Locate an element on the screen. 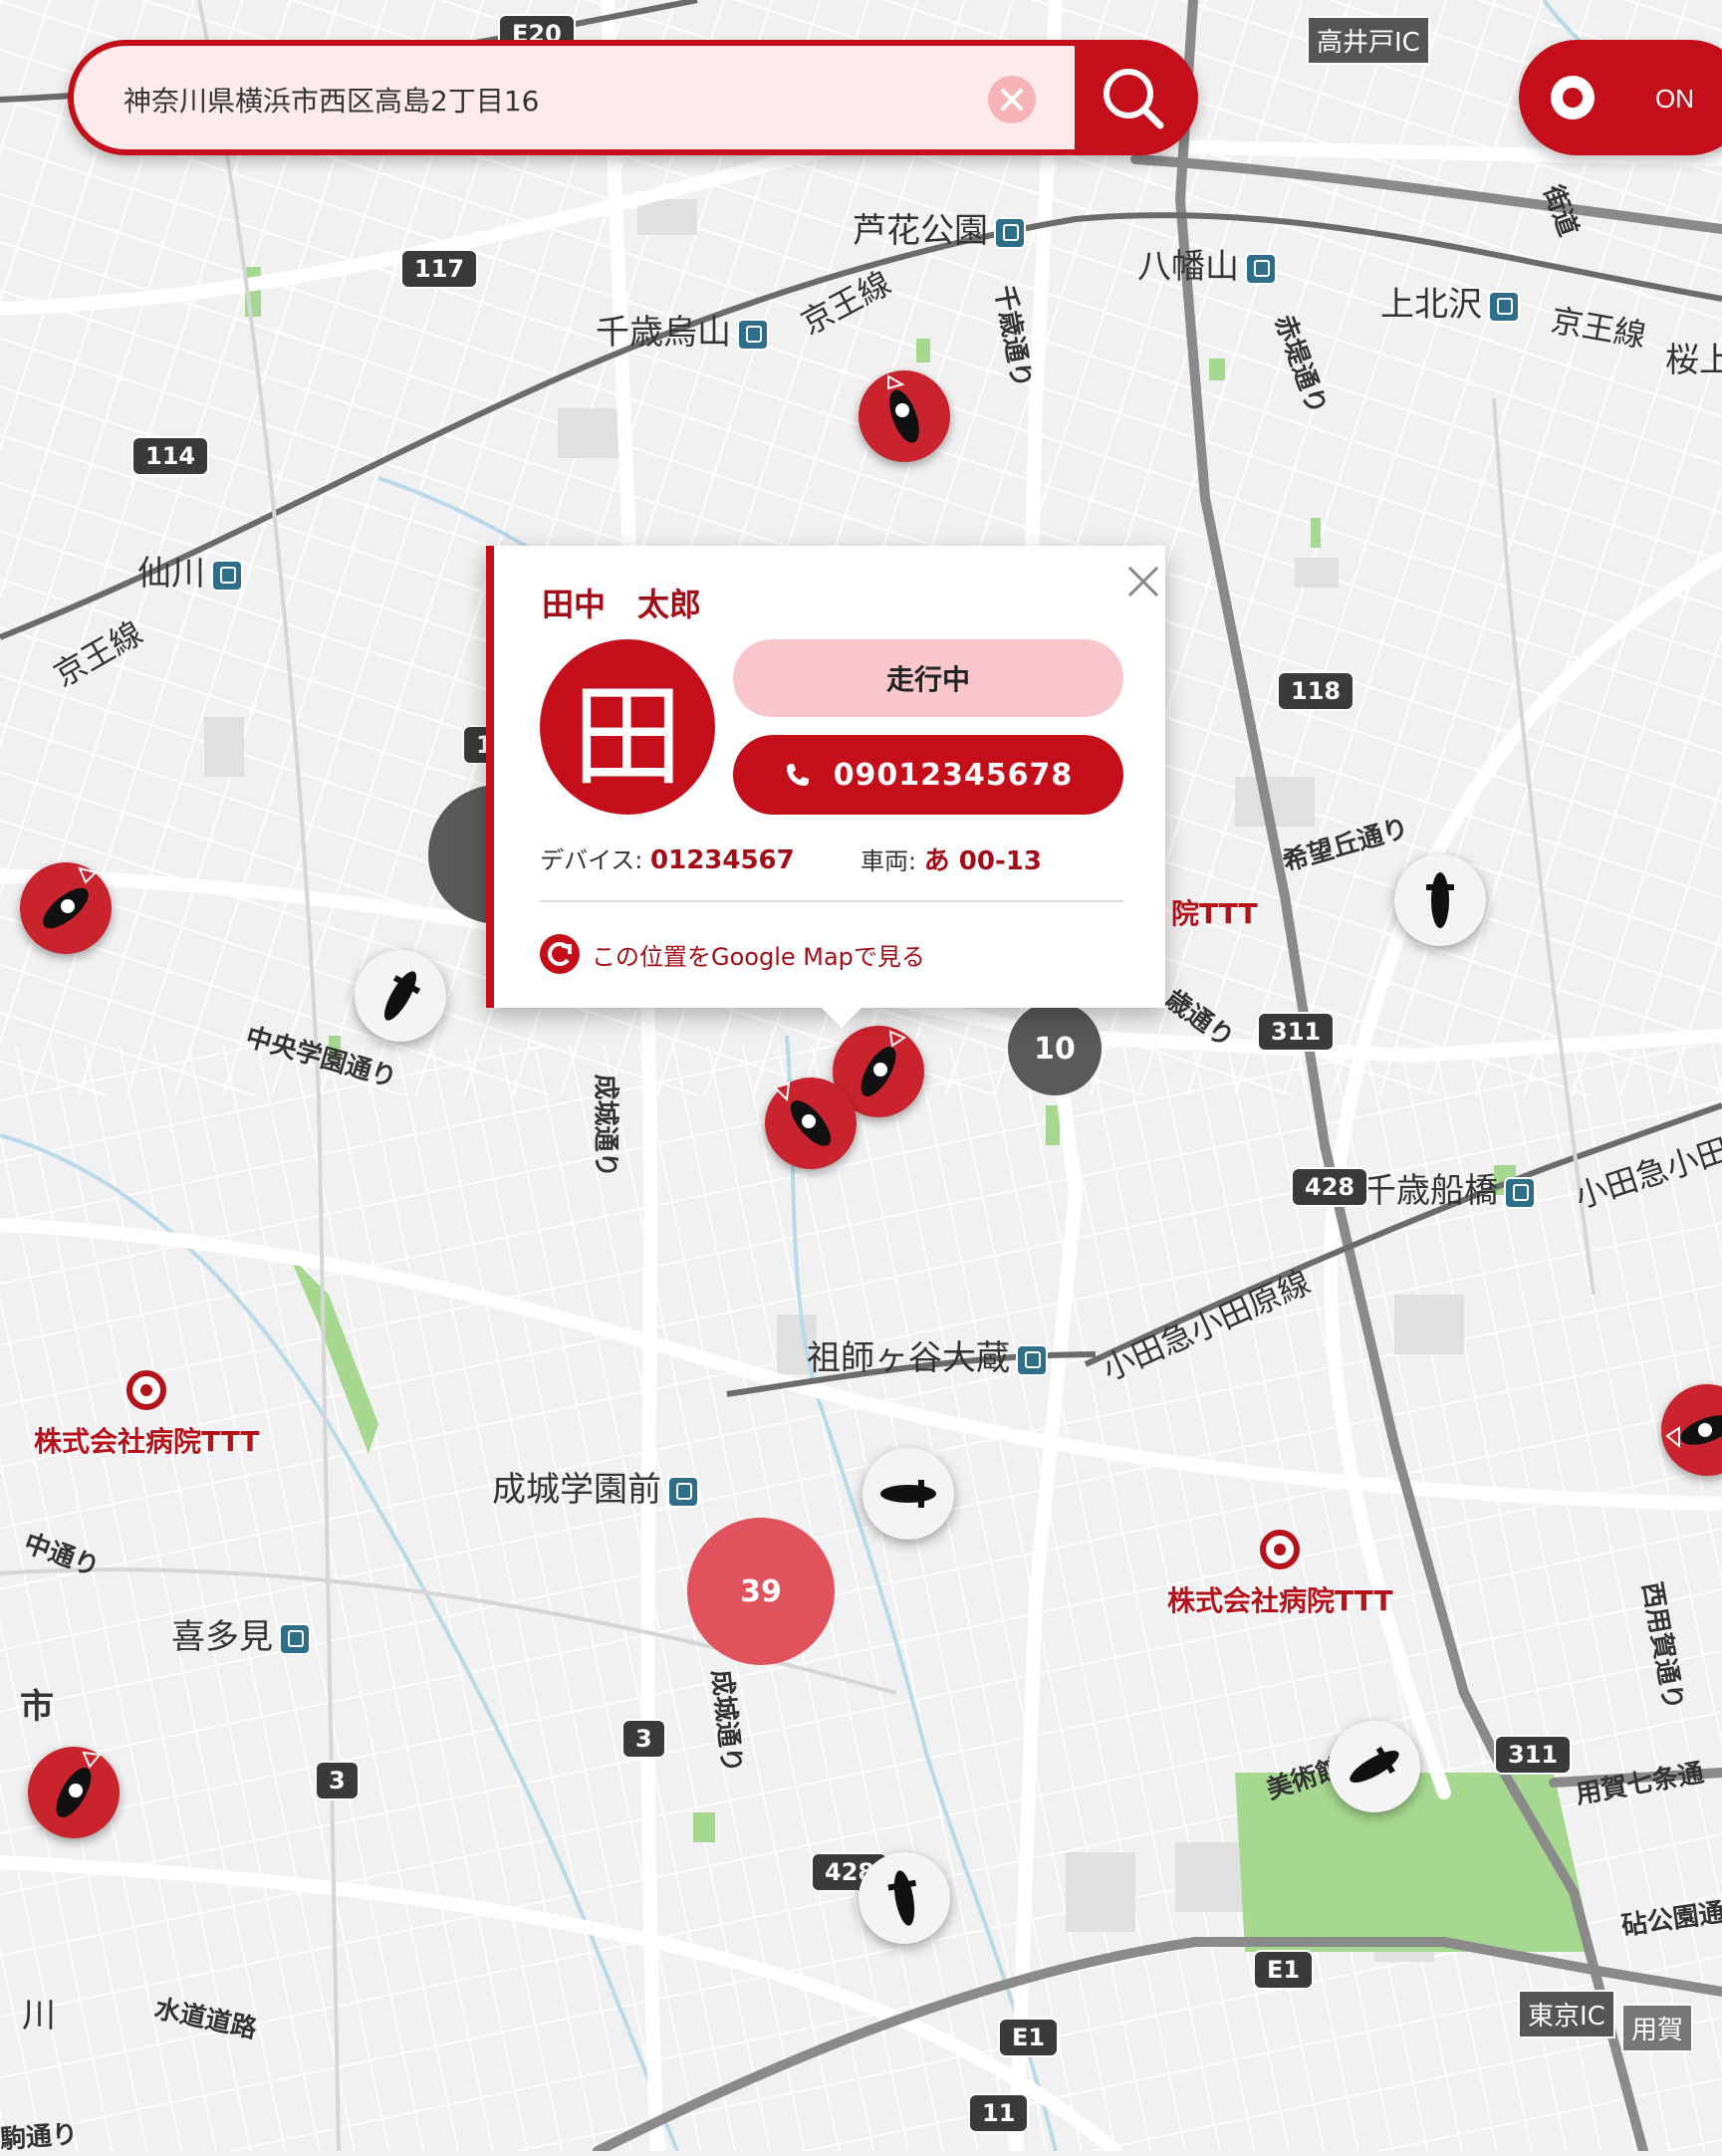 This screenshot has height=2156, width=1722. status-badge: 走行中 is located at coordinates (928, 678).